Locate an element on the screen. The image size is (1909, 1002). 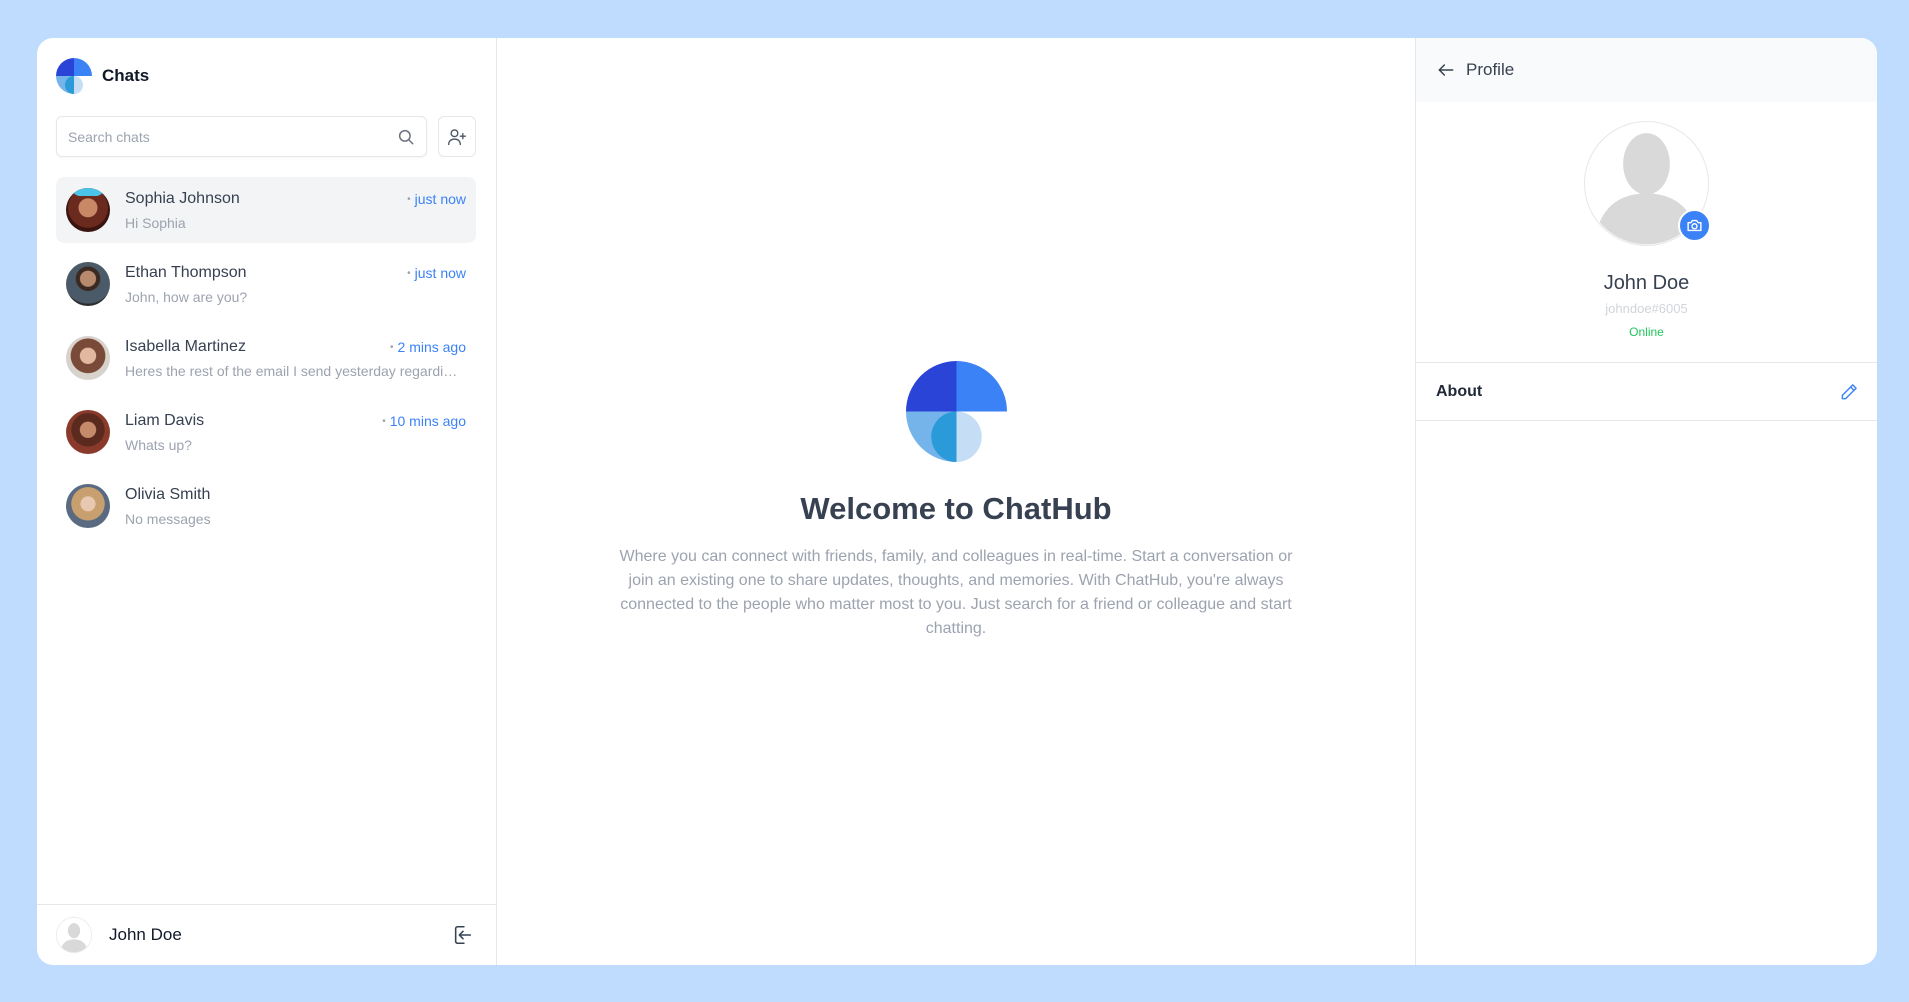
profile-info: John Doe johndoe#6005 Online is located at coordinates (1646, 232).